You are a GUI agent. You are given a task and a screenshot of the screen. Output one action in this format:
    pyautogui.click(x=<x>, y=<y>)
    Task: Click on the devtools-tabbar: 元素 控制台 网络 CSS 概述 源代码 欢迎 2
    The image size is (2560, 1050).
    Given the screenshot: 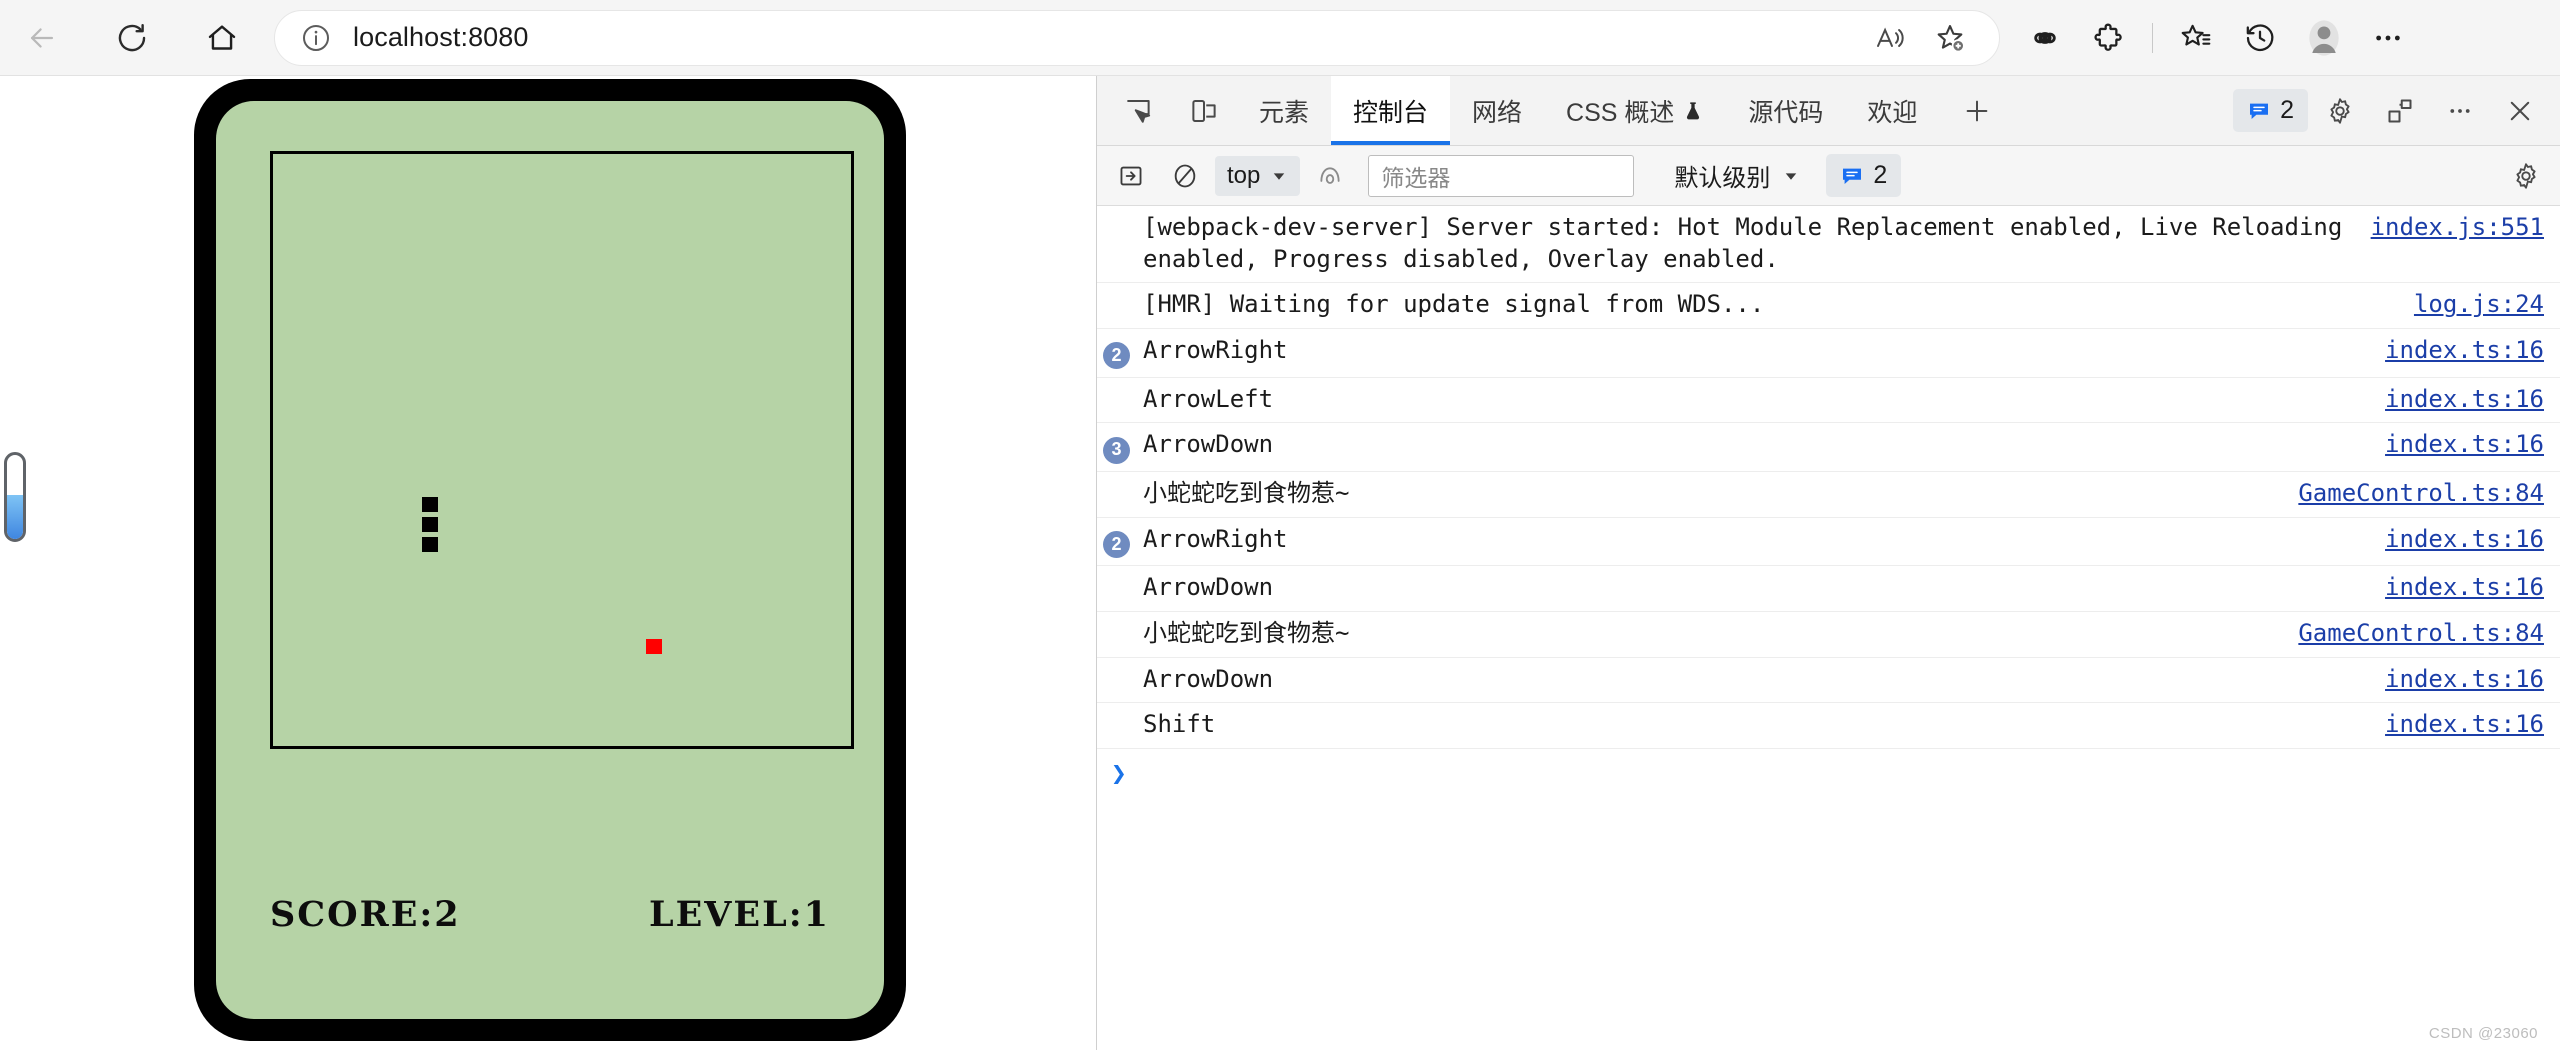 What is the action you would take?
    pyautogui.click(x=1828, y=111)
    